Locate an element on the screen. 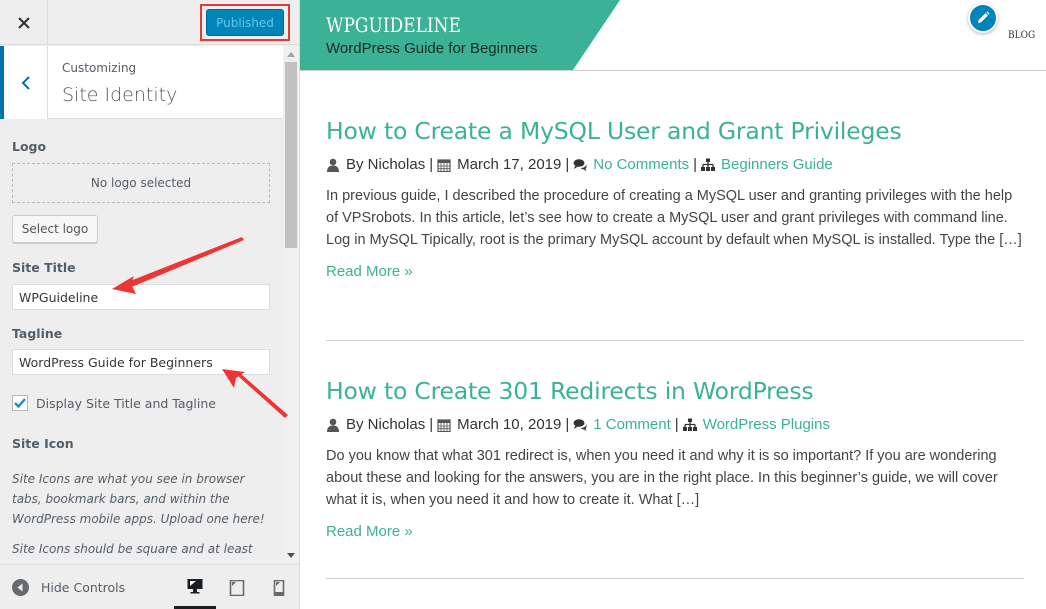 The image size is (1046, 609). post-category-link: WordPress Plugins is located at coordinates (766, 424).